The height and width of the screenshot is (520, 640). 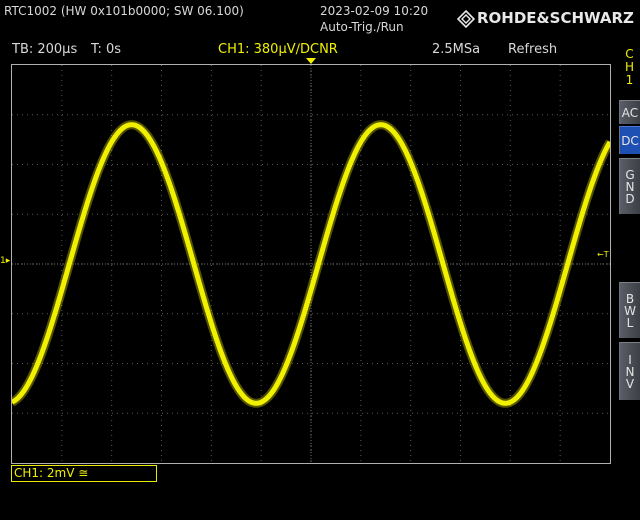 What do you see at coordinates (630, 298) in the screenshot?
I see `button-letter: B` at bounding box center [630, 298].